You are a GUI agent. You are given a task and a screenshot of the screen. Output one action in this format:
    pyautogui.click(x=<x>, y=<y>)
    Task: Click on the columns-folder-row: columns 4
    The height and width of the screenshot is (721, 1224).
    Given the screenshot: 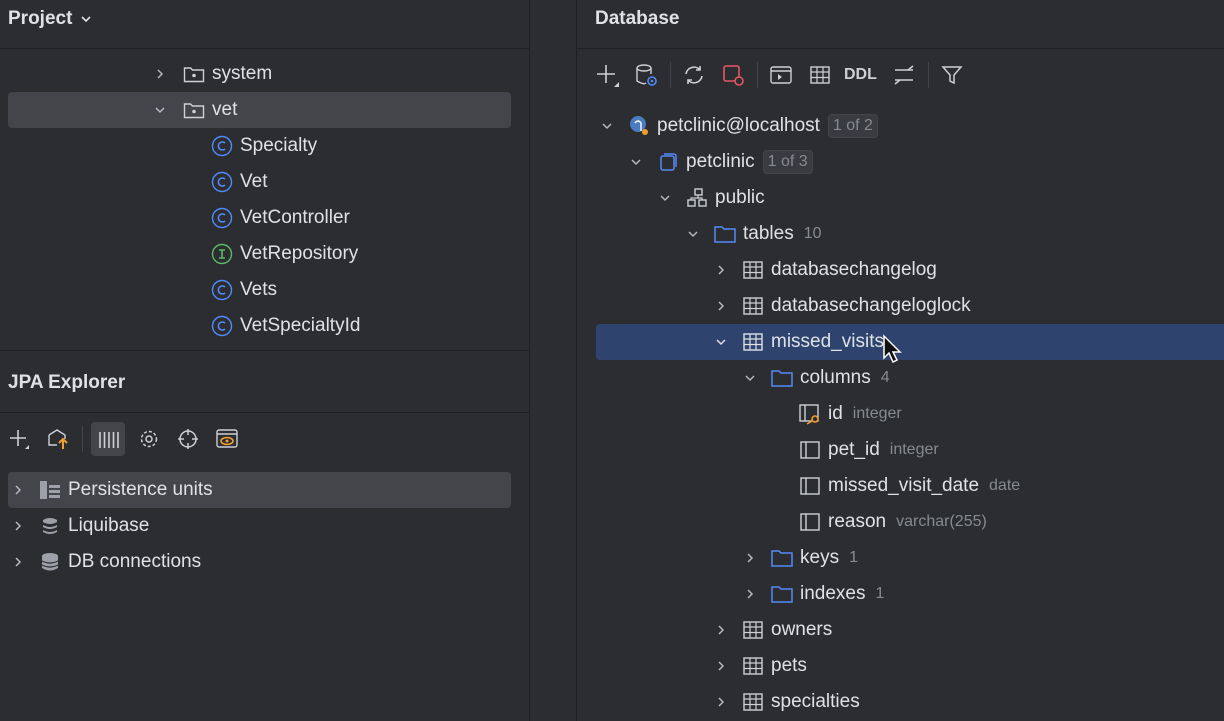 What is the action you would take?
    pyautogui.click(x=815, y=378)
    